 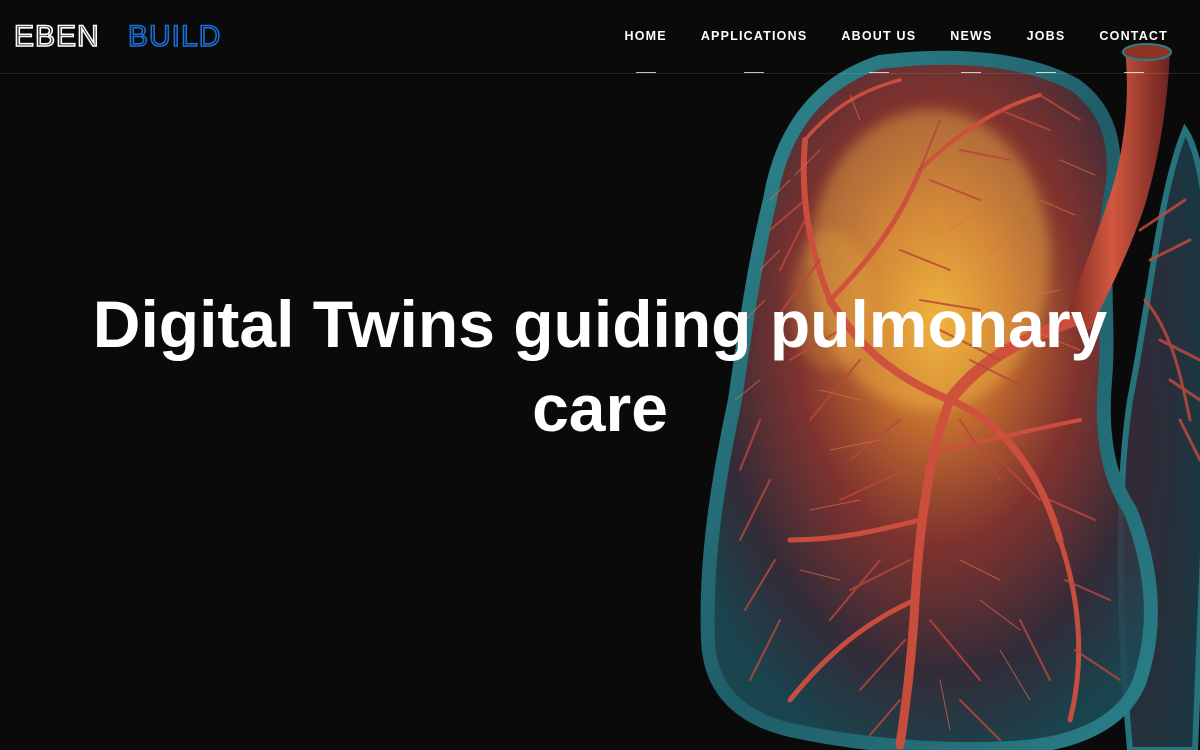 I want to click on nav-label-news: NEWS, so click(x=971, y=36).